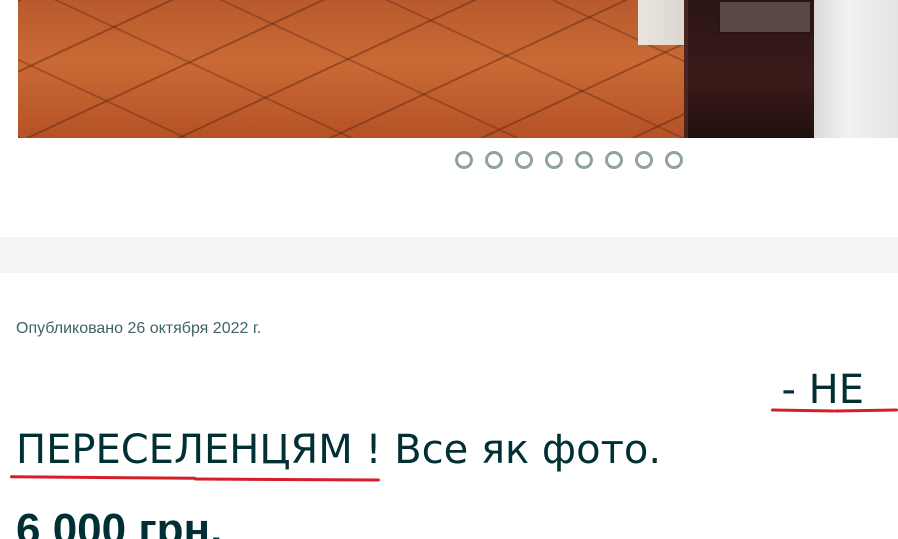 The height and width of the screenshot is (539, 898). What do you see at coordinates (765, 17) in the screenshot?
I see `stove-window` at bounding box center [765, 17].